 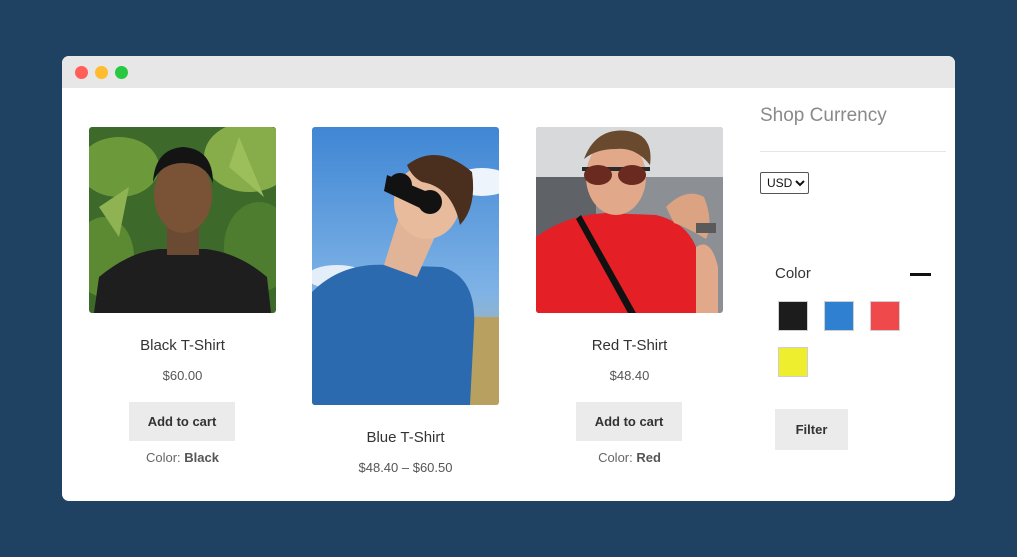 I want to click on product-image-blue-tshirt, so click(x=405, y=266).